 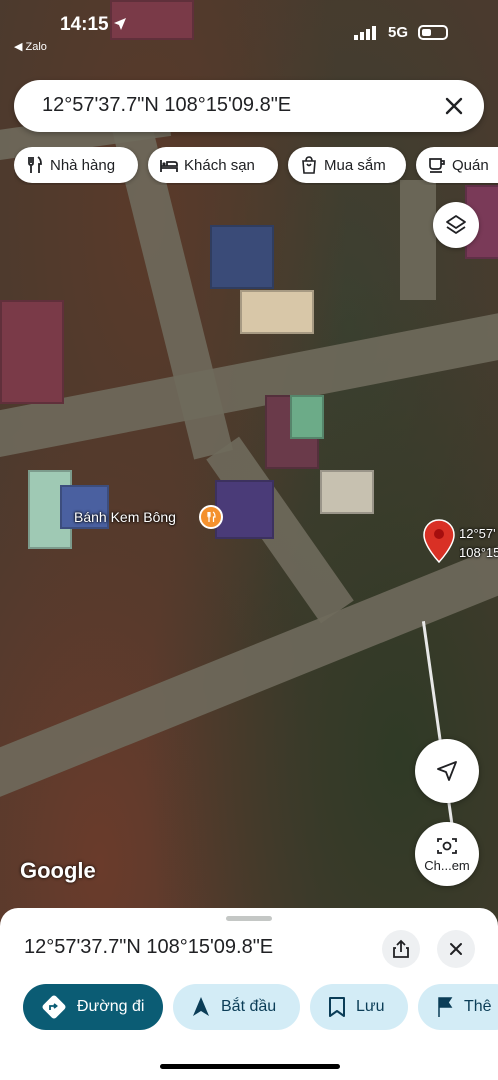 I want to click on sheet-close-button, so click(x=456, y=949).